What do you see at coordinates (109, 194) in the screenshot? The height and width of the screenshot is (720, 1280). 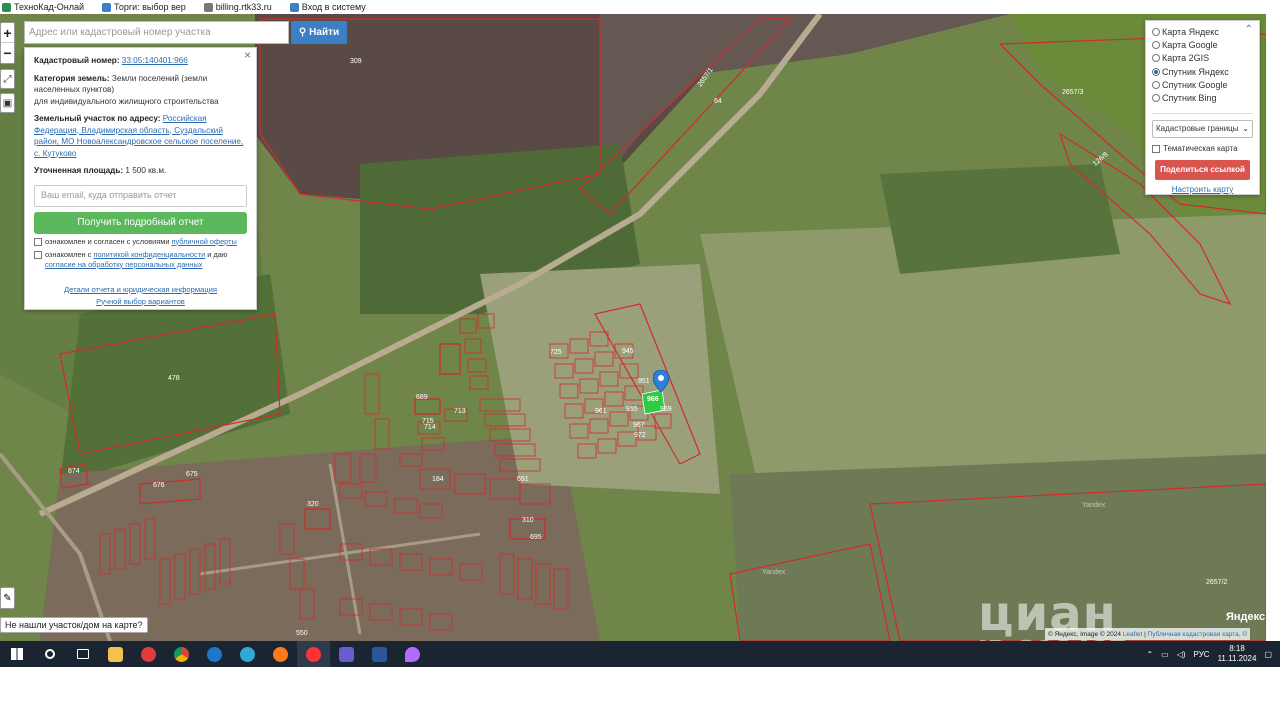 I see `email-placeholder: Ваш email, куда отправить отчет` at bounding box center [109, 194].